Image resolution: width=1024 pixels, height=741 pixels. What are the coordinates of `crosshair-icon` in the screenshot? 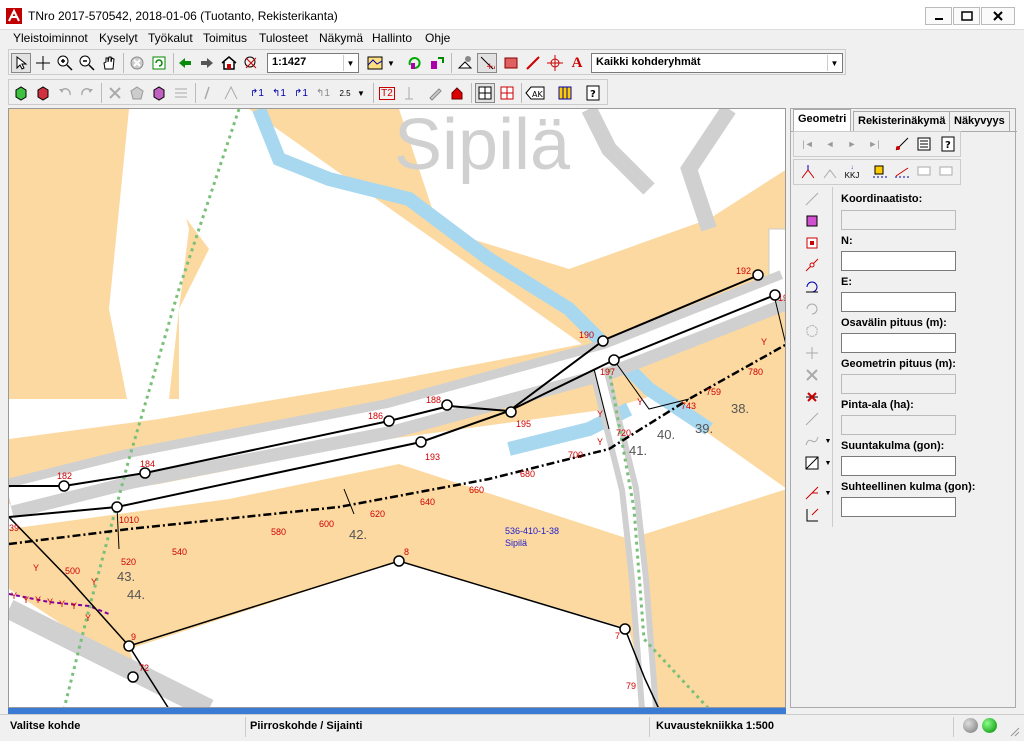 It's located at (43, 63).